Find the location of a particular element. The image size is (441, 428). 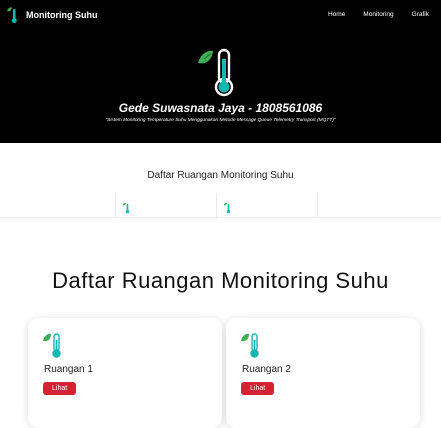

room-name: Ruangan 2 is located at coordinates (266, 369).